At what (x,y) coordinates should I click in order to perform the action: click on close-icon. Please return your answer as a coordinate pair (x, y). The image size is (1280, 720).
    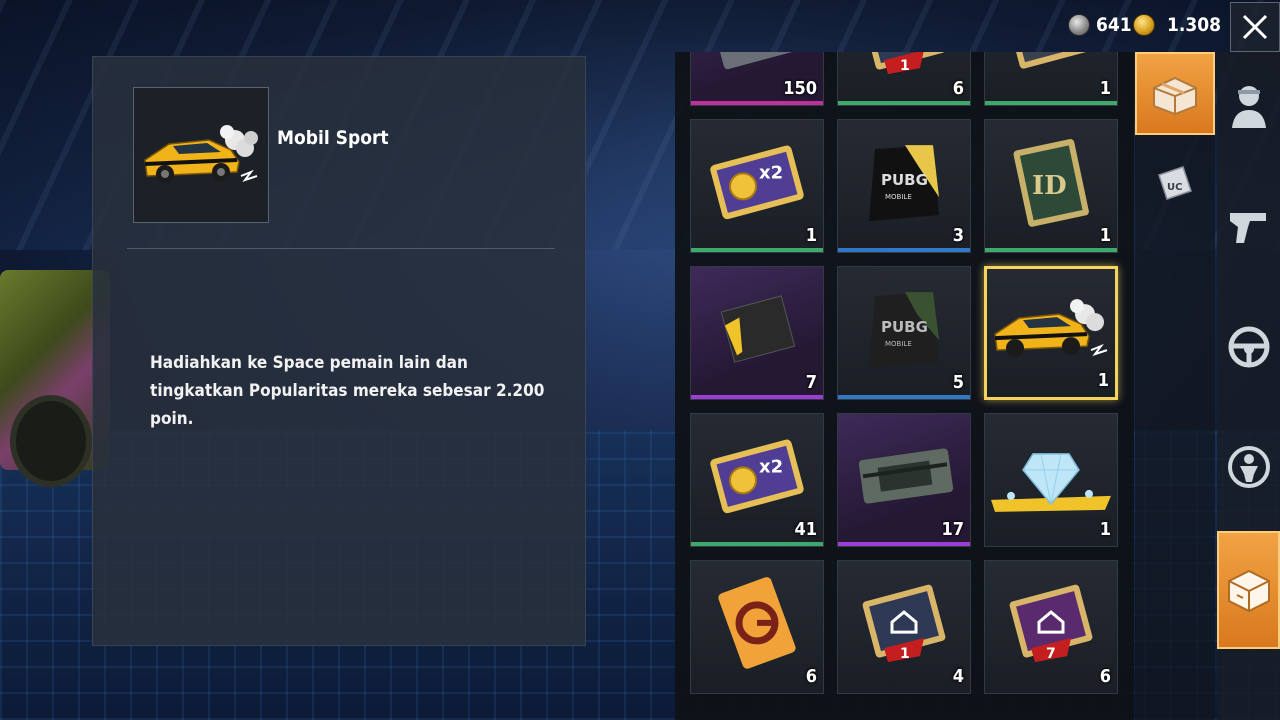
    Looking at the image, I should click on (1255, 27).